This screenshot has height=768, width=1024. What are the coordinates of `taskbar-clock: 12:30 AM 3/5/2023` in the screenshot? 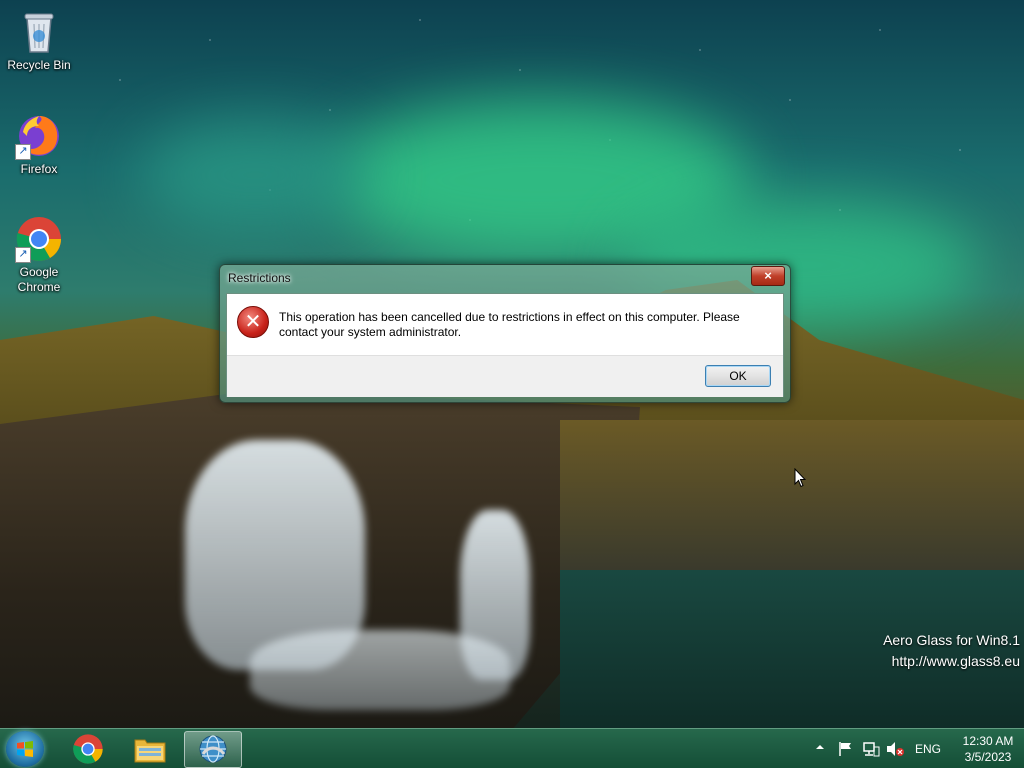 It's located at (988, 749).